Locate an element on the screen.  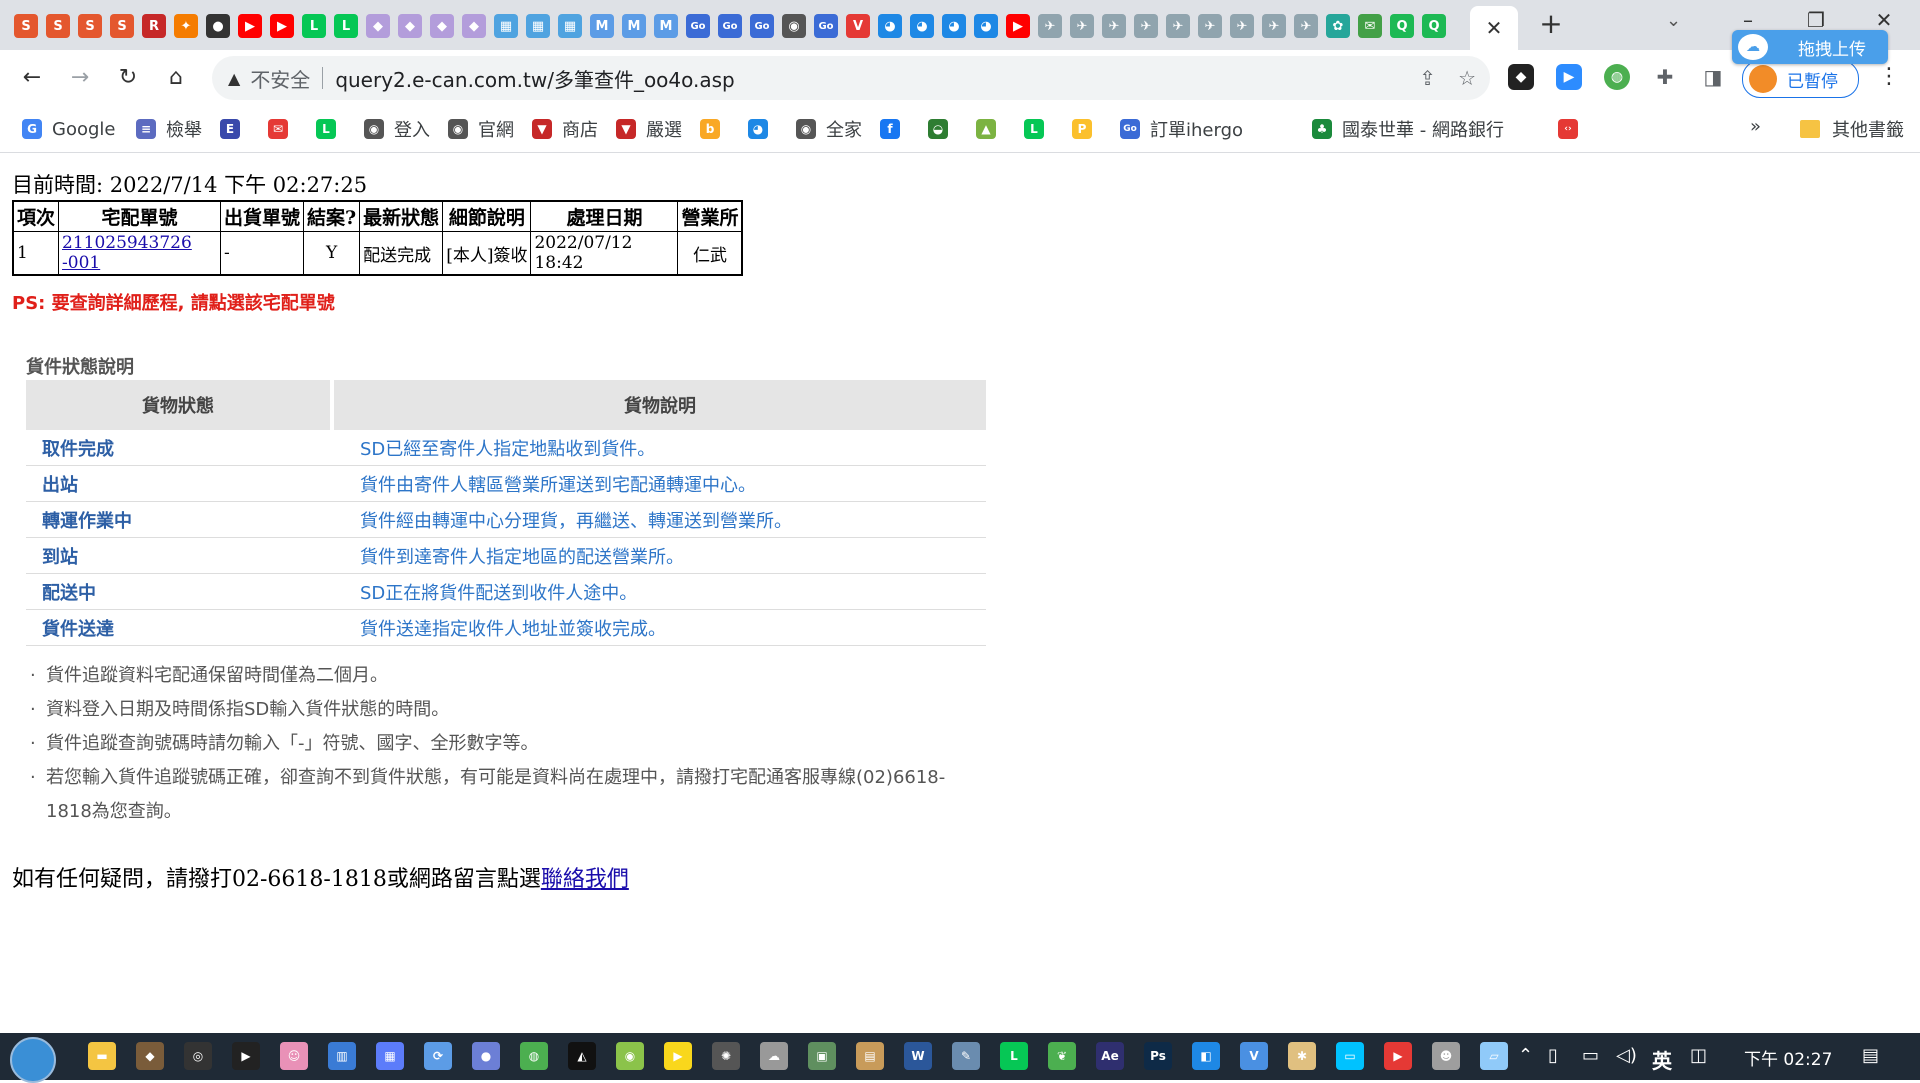
bookmark-facebook: f is located at coordinates (895, 129).